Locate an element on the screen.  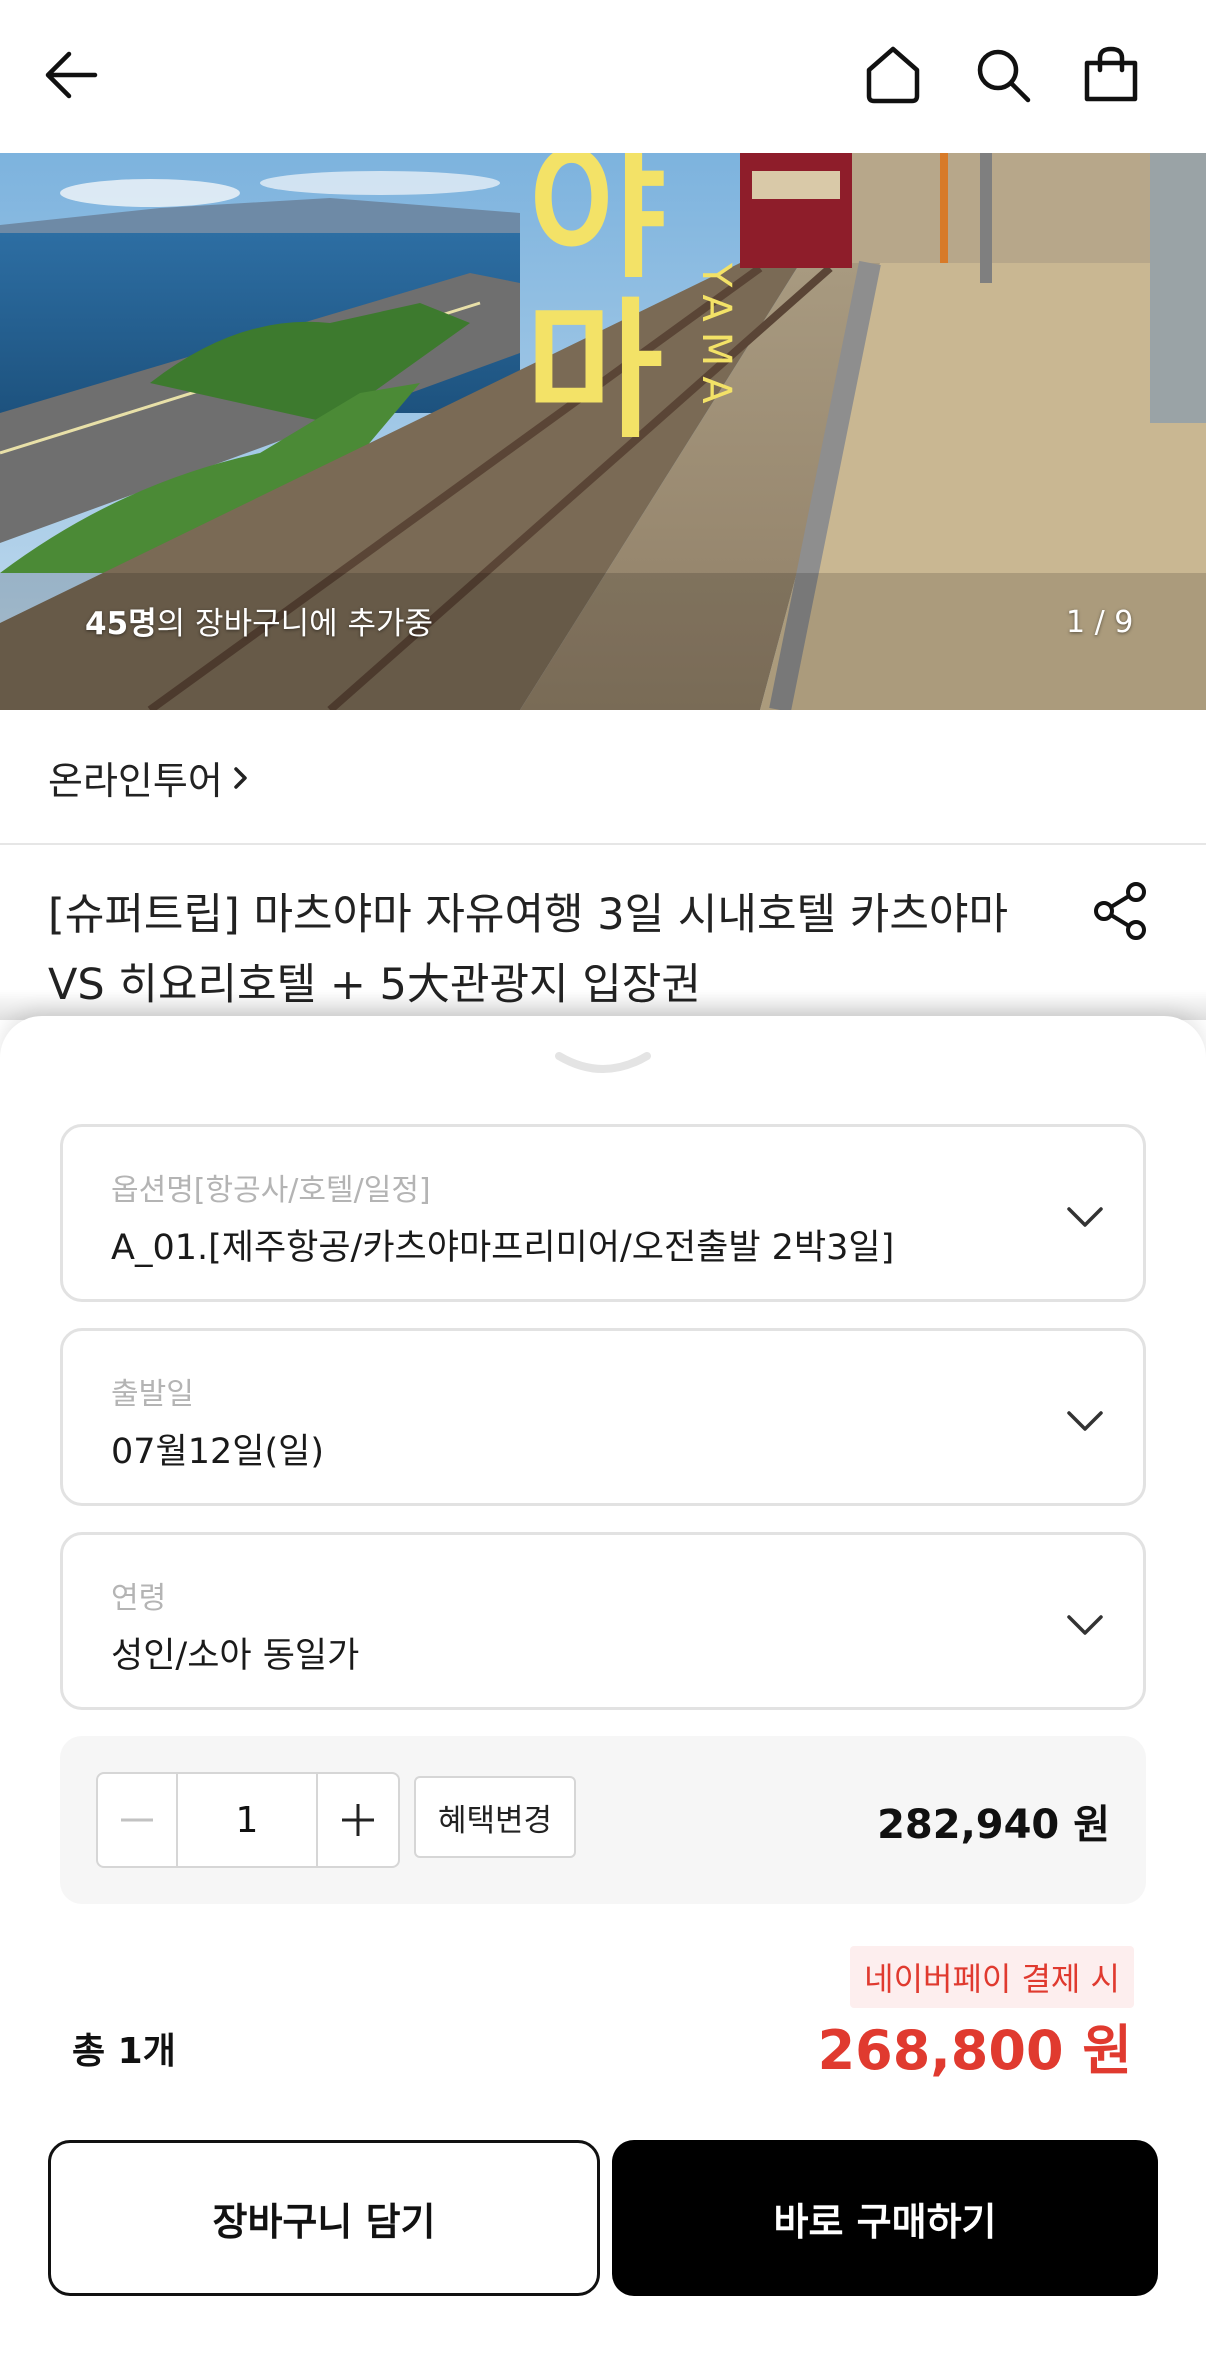
search-button is located at coordinates (1003, 75).